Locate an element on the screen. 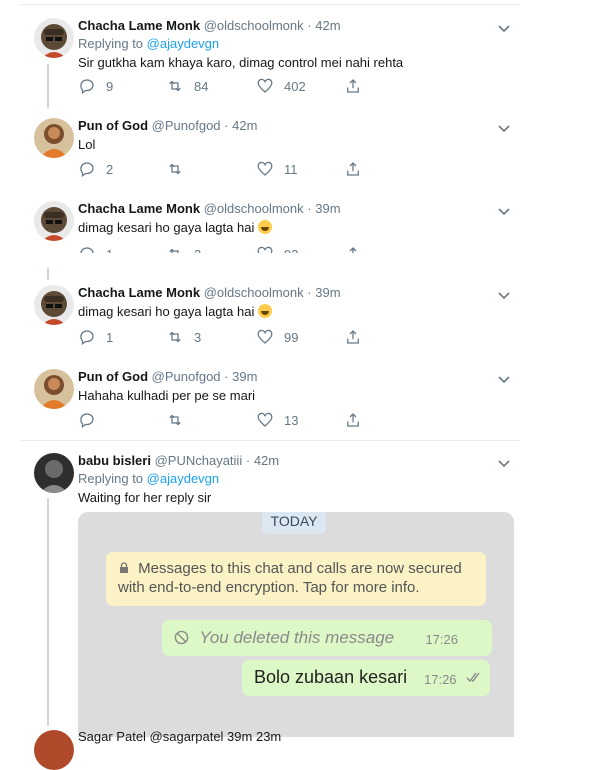 This screenshot has height=770, width=602. like-button: 11 is located at coordinates (277, 169).